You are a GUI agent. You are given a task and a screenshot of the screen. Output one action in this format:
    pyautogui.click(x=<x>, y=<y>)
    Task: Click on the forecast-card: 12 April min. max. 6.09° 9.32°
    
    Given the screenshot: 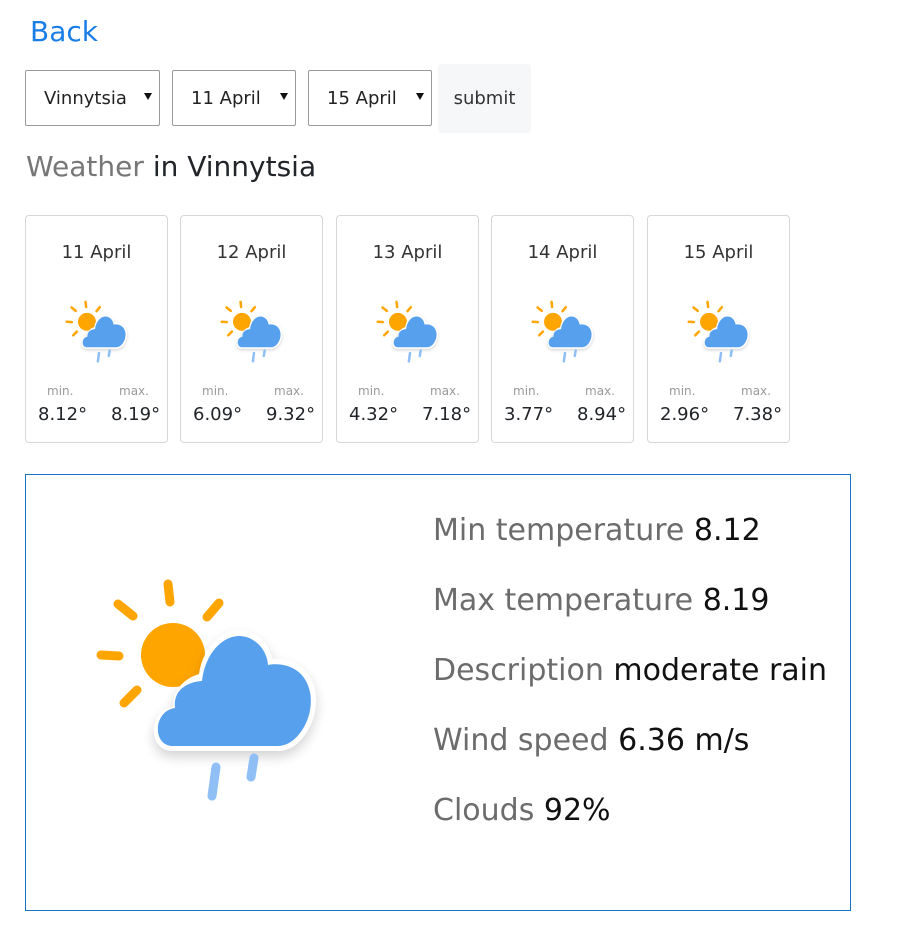 What is the action you would take?
    pyautogui.click(x=251, y=329)
    